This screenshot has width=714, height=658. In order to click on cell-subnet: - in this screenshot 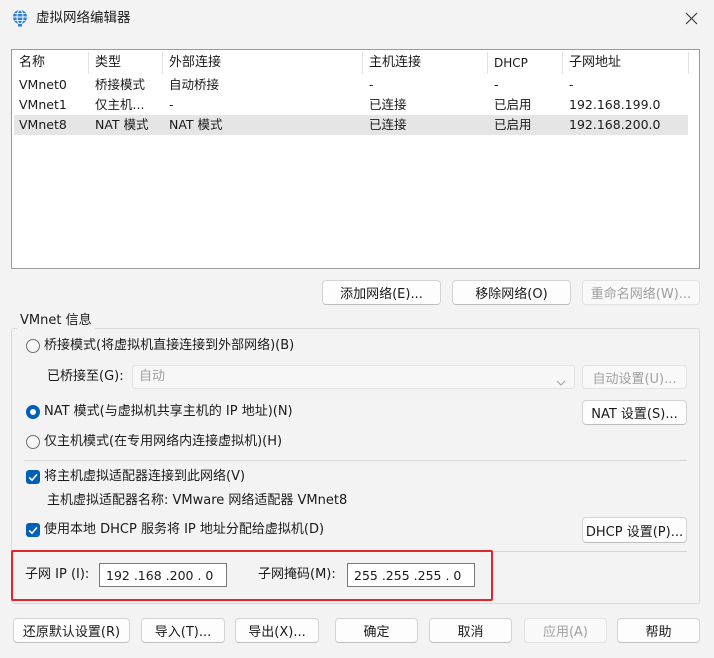, I will do `click(571, 84)`.